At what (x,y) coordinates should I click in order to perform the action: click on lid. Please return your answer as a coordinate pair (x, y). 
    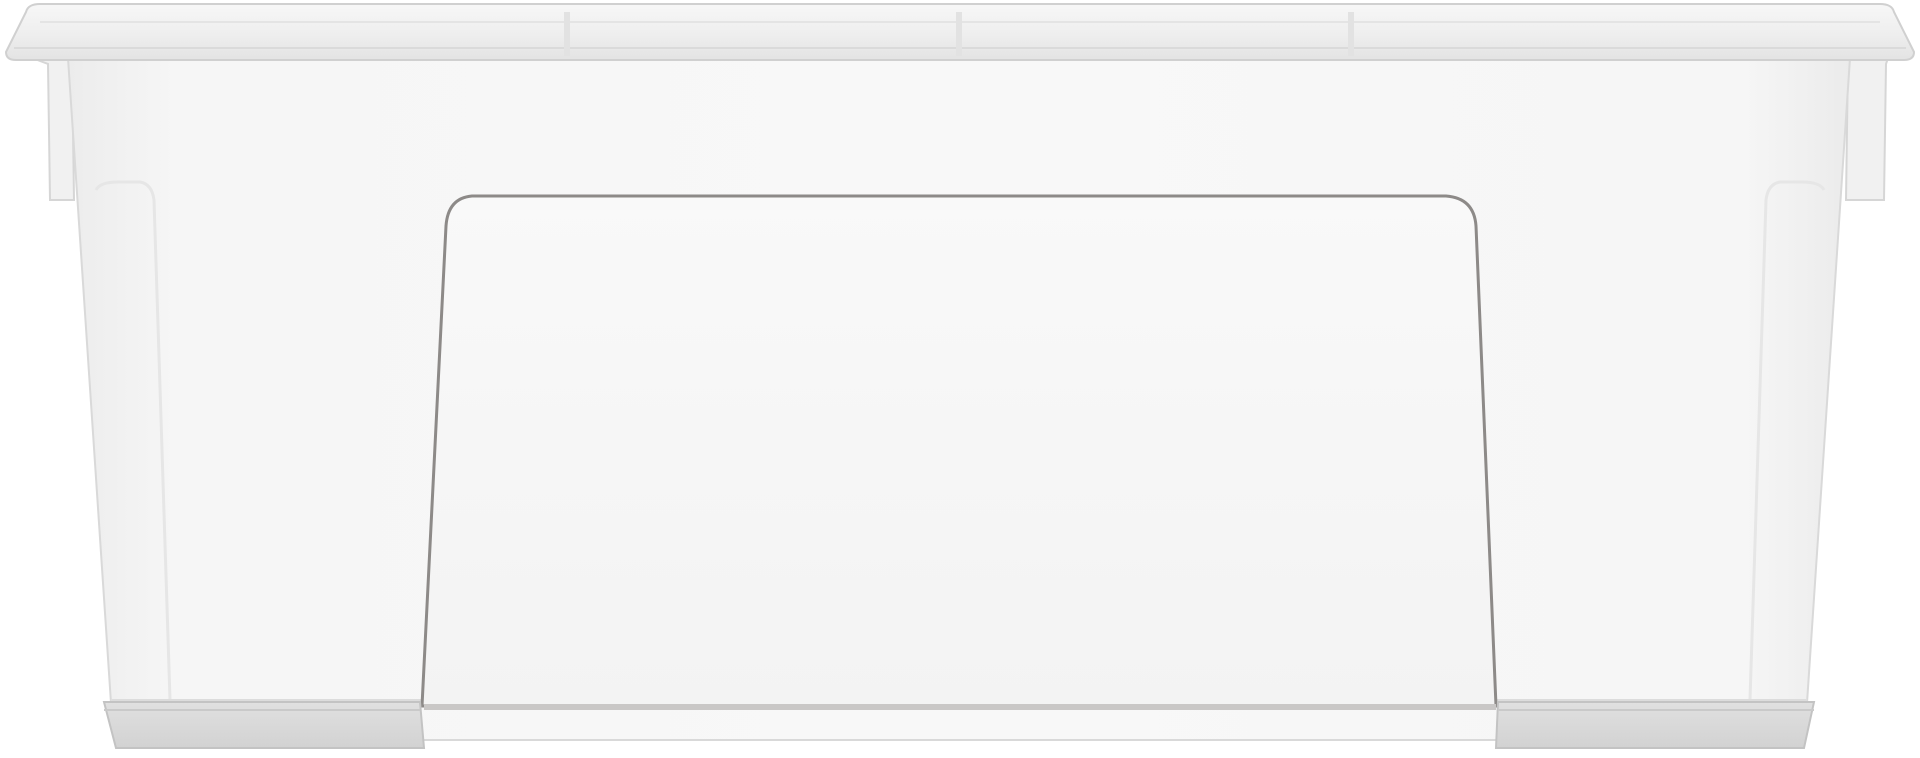
    Looking at the image, I should click on (960, 32).